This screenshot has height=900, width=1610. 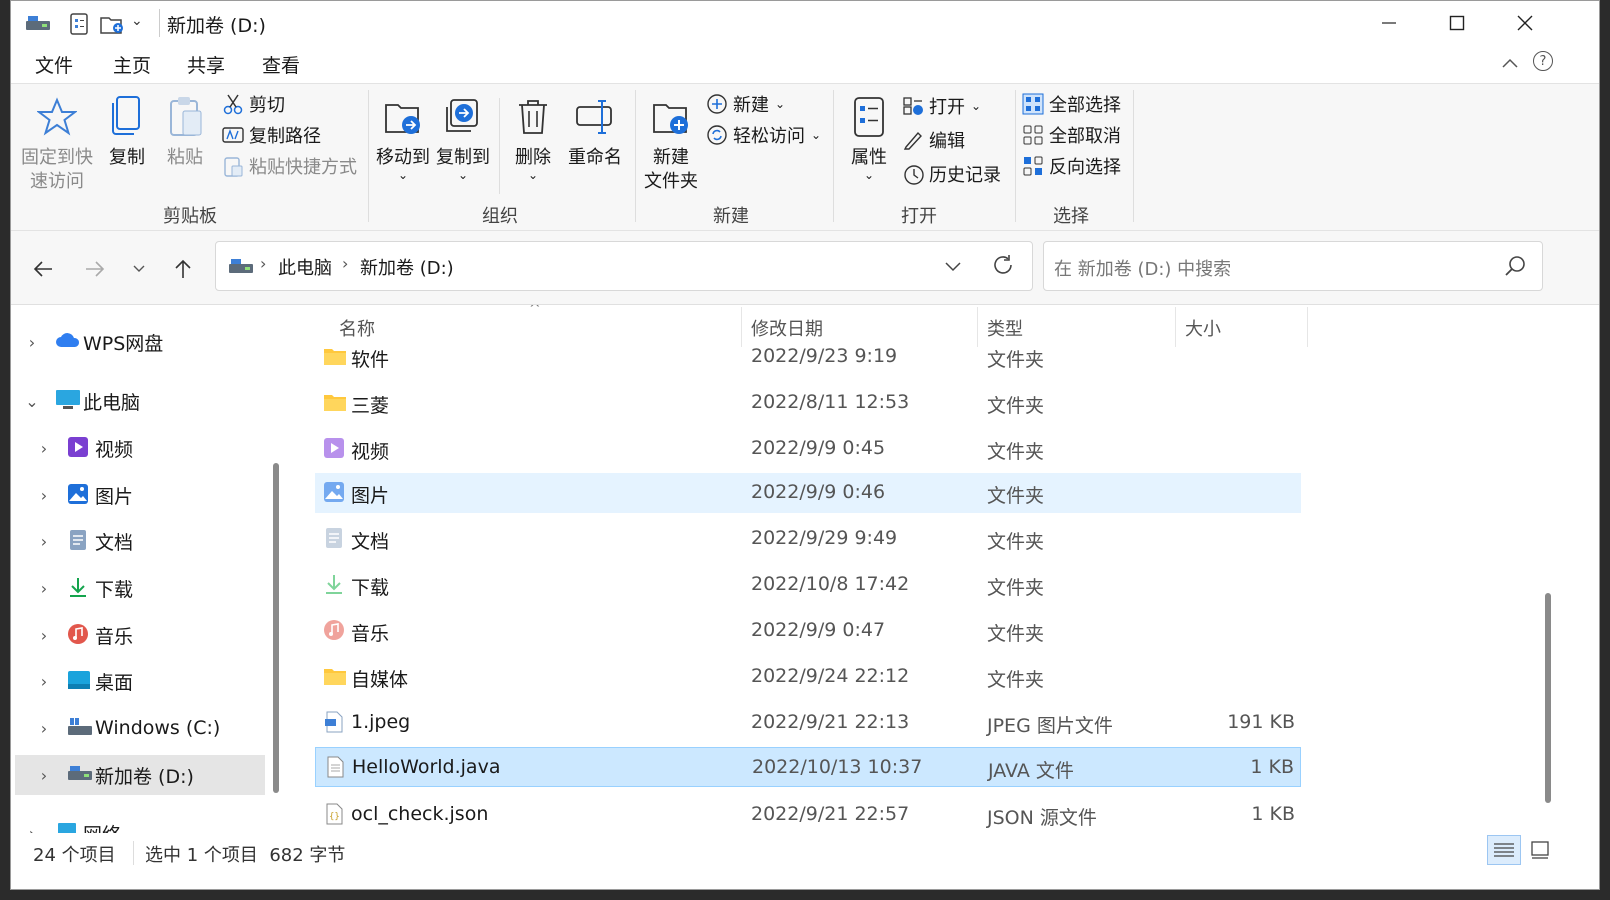 What do you see at coordinates (271, 135) in the screenshot?
I see `copy-path-button: 复制路径` at bounding box center [271, 135].